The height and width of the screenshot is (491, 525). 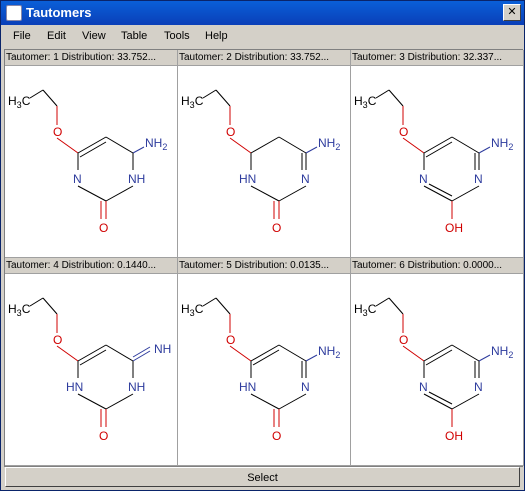 I want to click on atom-labels: H3C O NH2 N NH O, so click(x=87, y=164).